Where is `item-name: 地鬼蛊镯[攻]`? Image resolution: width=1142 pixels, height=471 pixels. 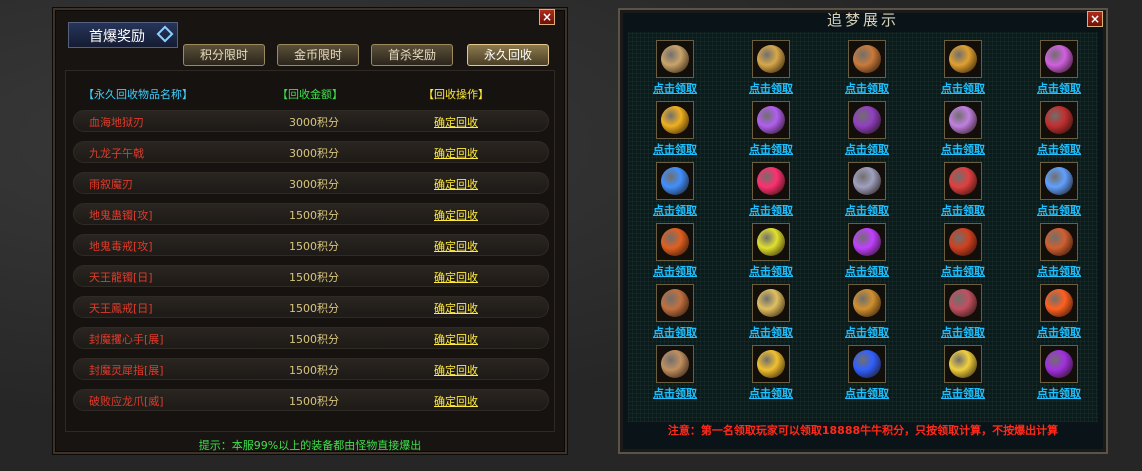
item-name: 地鬼蛊镯[攻] is located at coordinates (121, 215).